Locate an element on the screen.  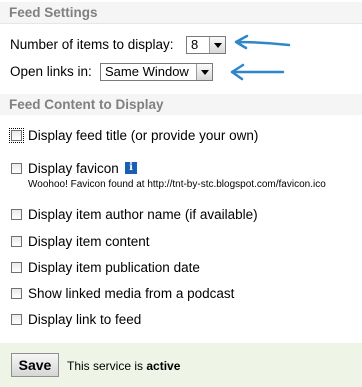
display-feed-title-label: Display feed title (or provide your own) is located at coordinates (143, 135).